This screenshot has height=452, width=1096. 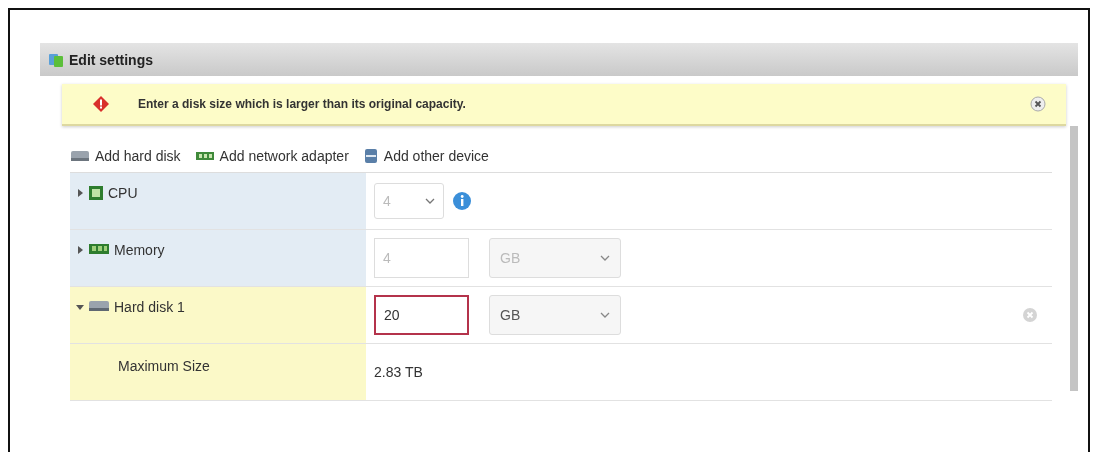 I want to click on vm-icon, so click(x=56, y=59).